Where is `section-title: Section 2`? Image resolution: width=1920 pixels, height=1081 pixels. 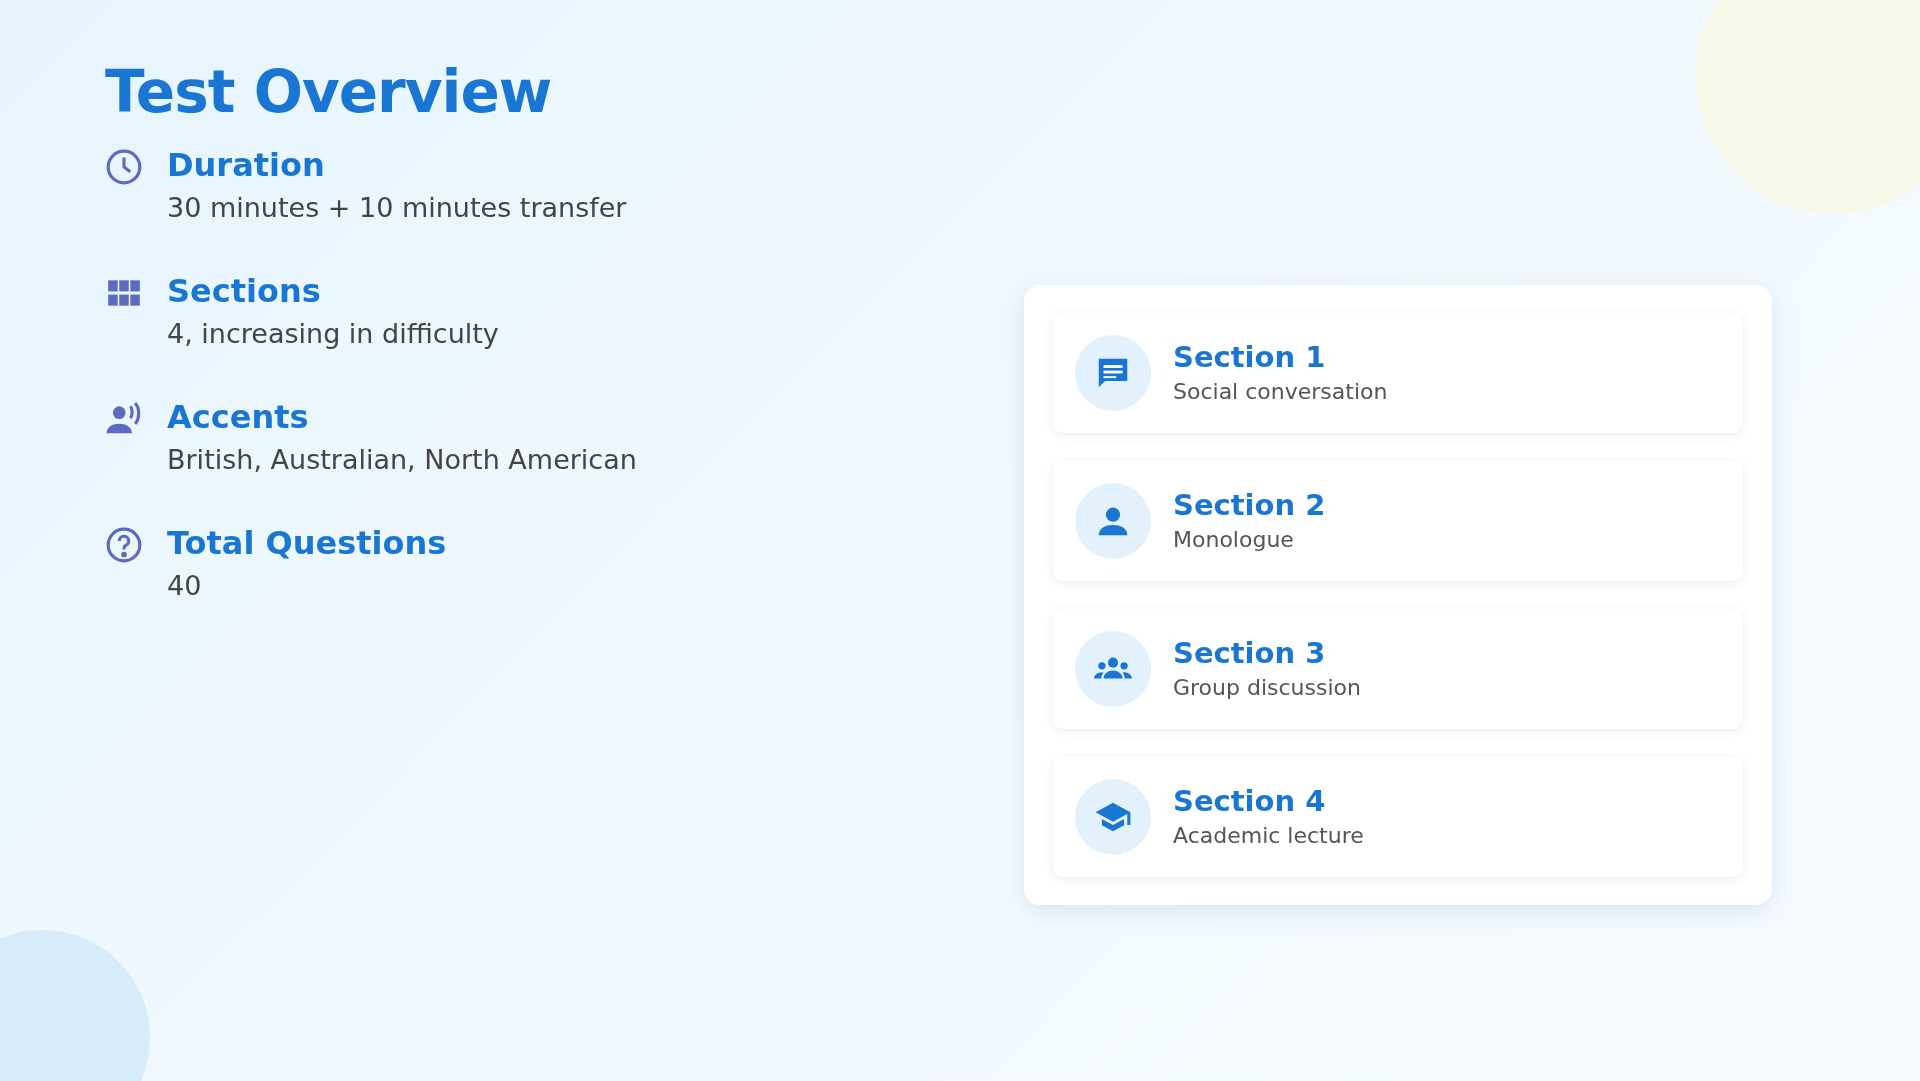
section-title: Section 2 is located at coordinates (1249, 505).